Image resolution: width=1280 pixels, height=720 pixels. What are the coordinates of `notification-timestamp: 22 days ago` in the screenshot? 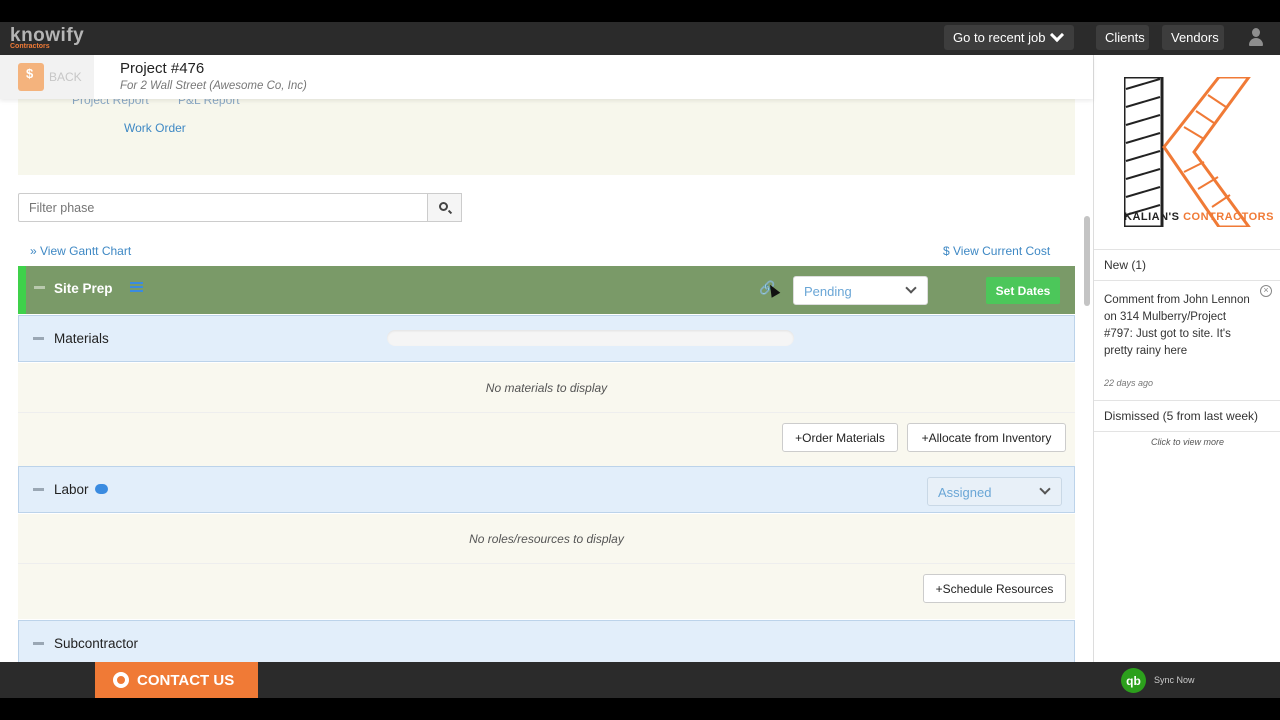 It's located at (1129, 383).